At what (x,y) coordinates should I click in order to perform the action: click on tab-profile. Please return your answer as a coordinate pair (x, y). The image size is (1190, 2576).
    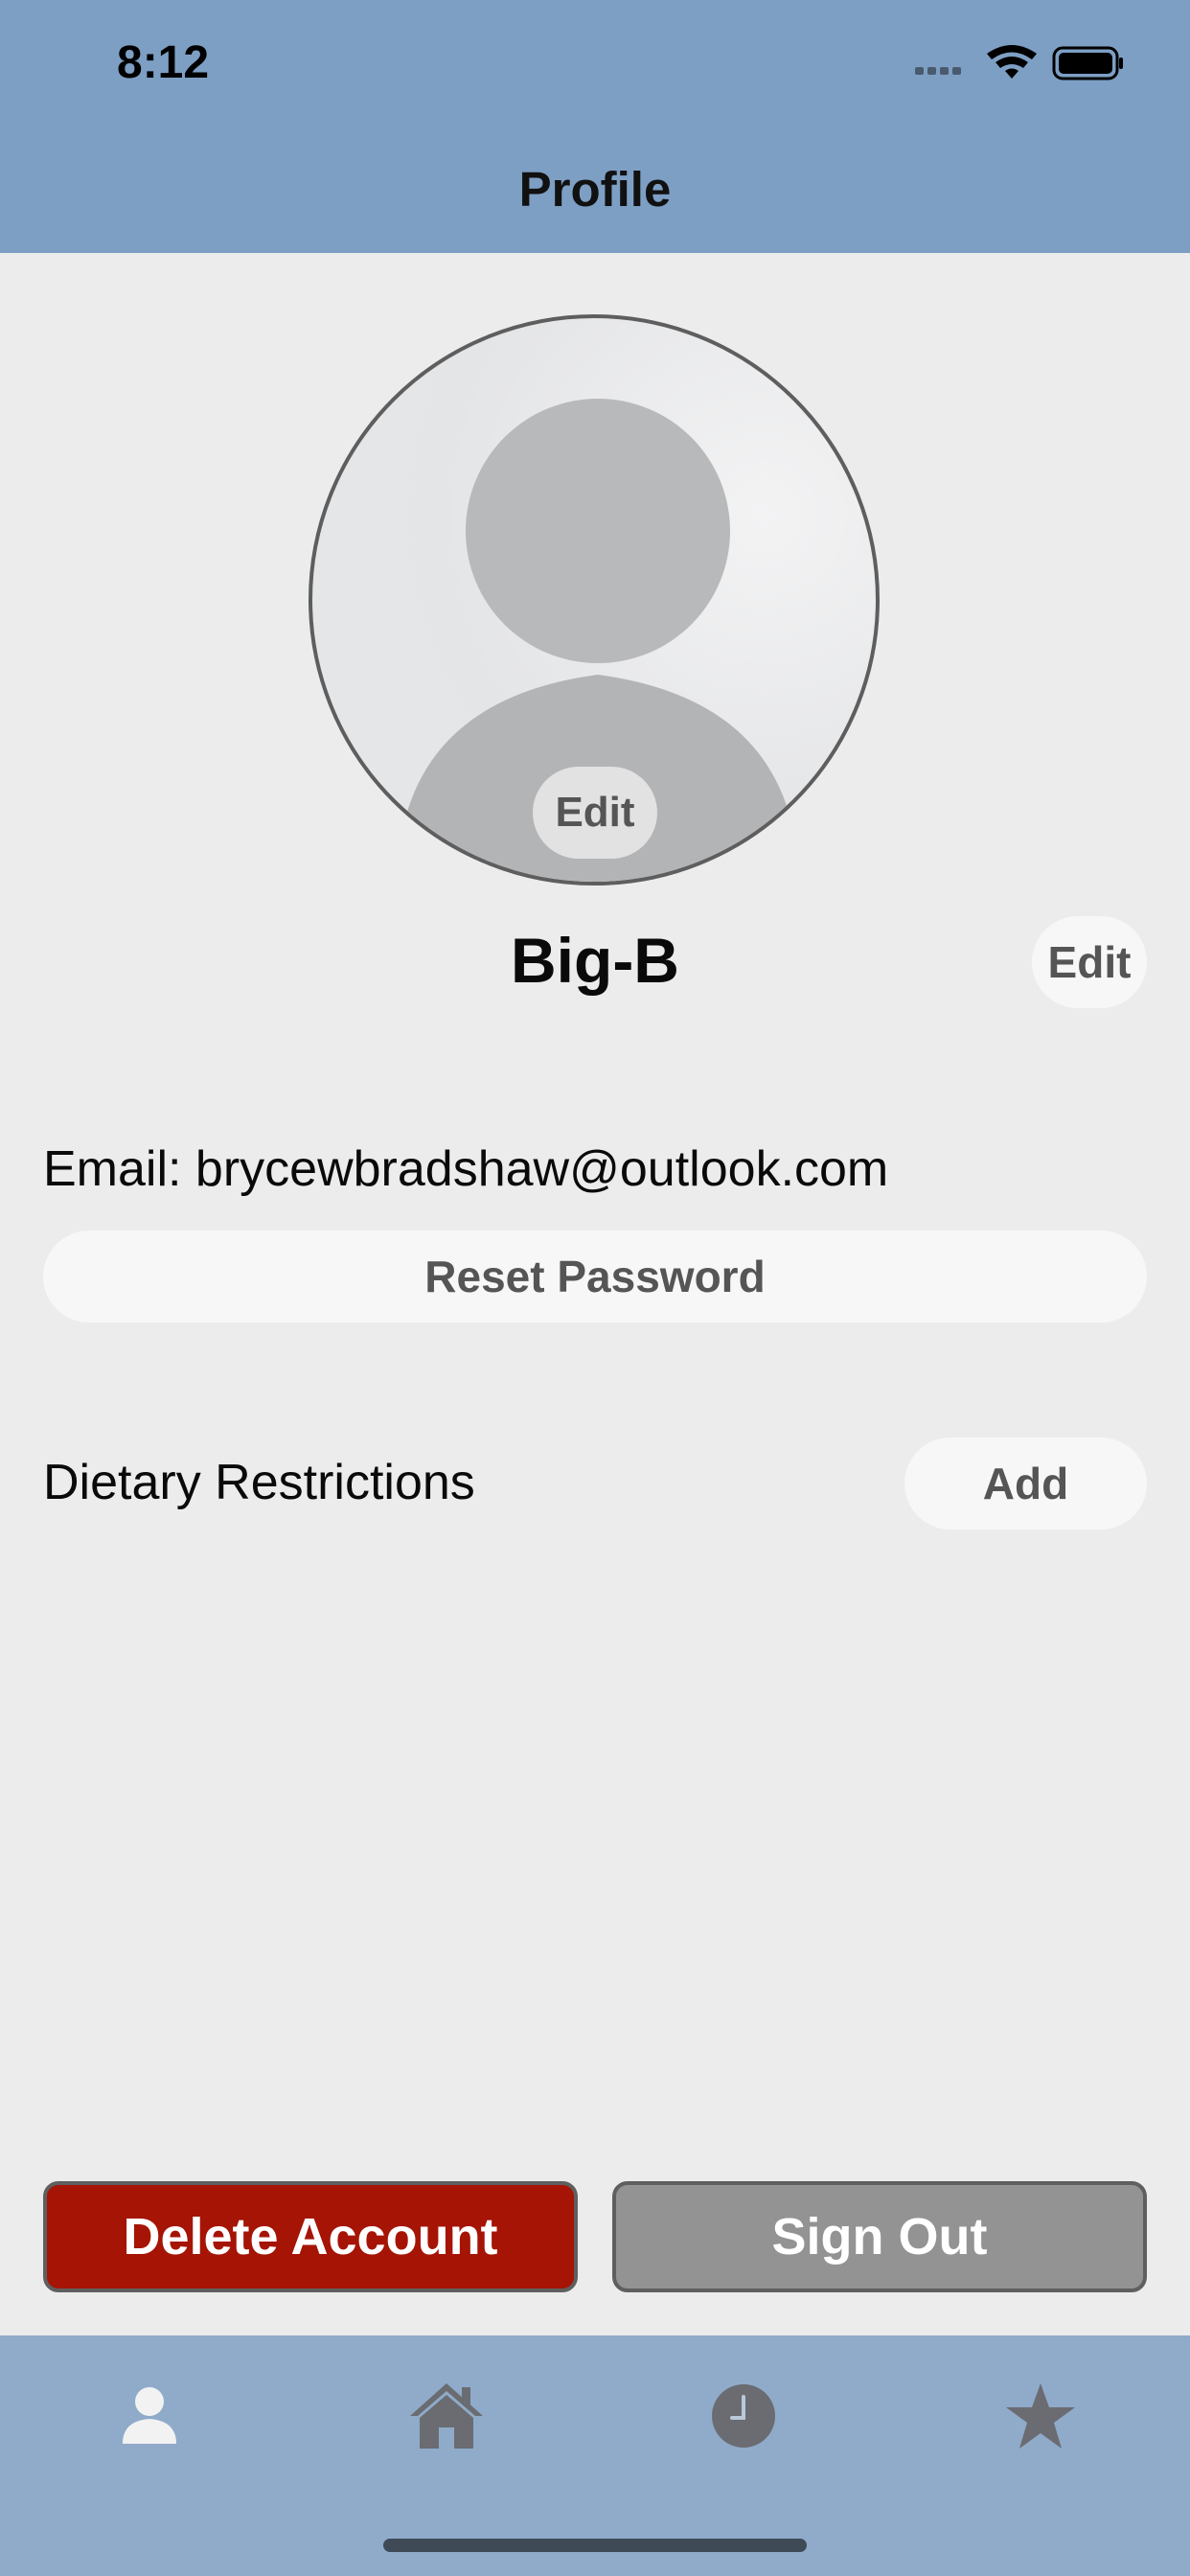
    Looking at the image, I should click on (150, 2415).